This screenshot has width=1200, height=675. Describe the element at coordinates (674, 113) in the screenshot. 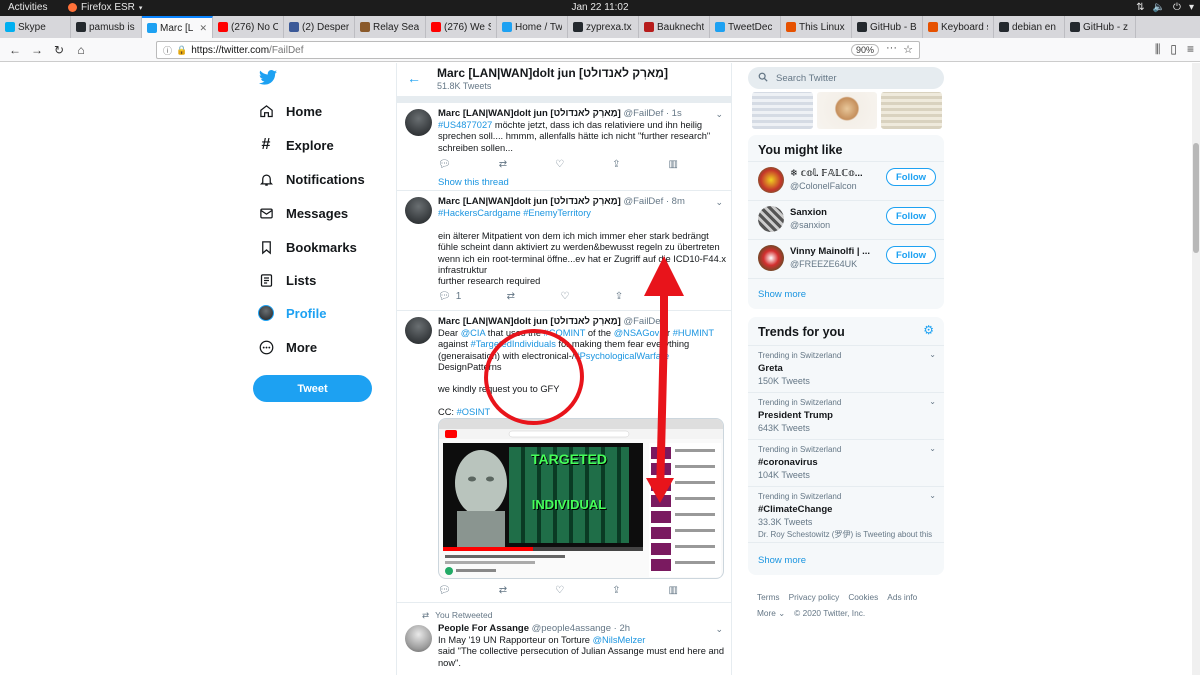

I see `tweet-time: · 1s` at that location.